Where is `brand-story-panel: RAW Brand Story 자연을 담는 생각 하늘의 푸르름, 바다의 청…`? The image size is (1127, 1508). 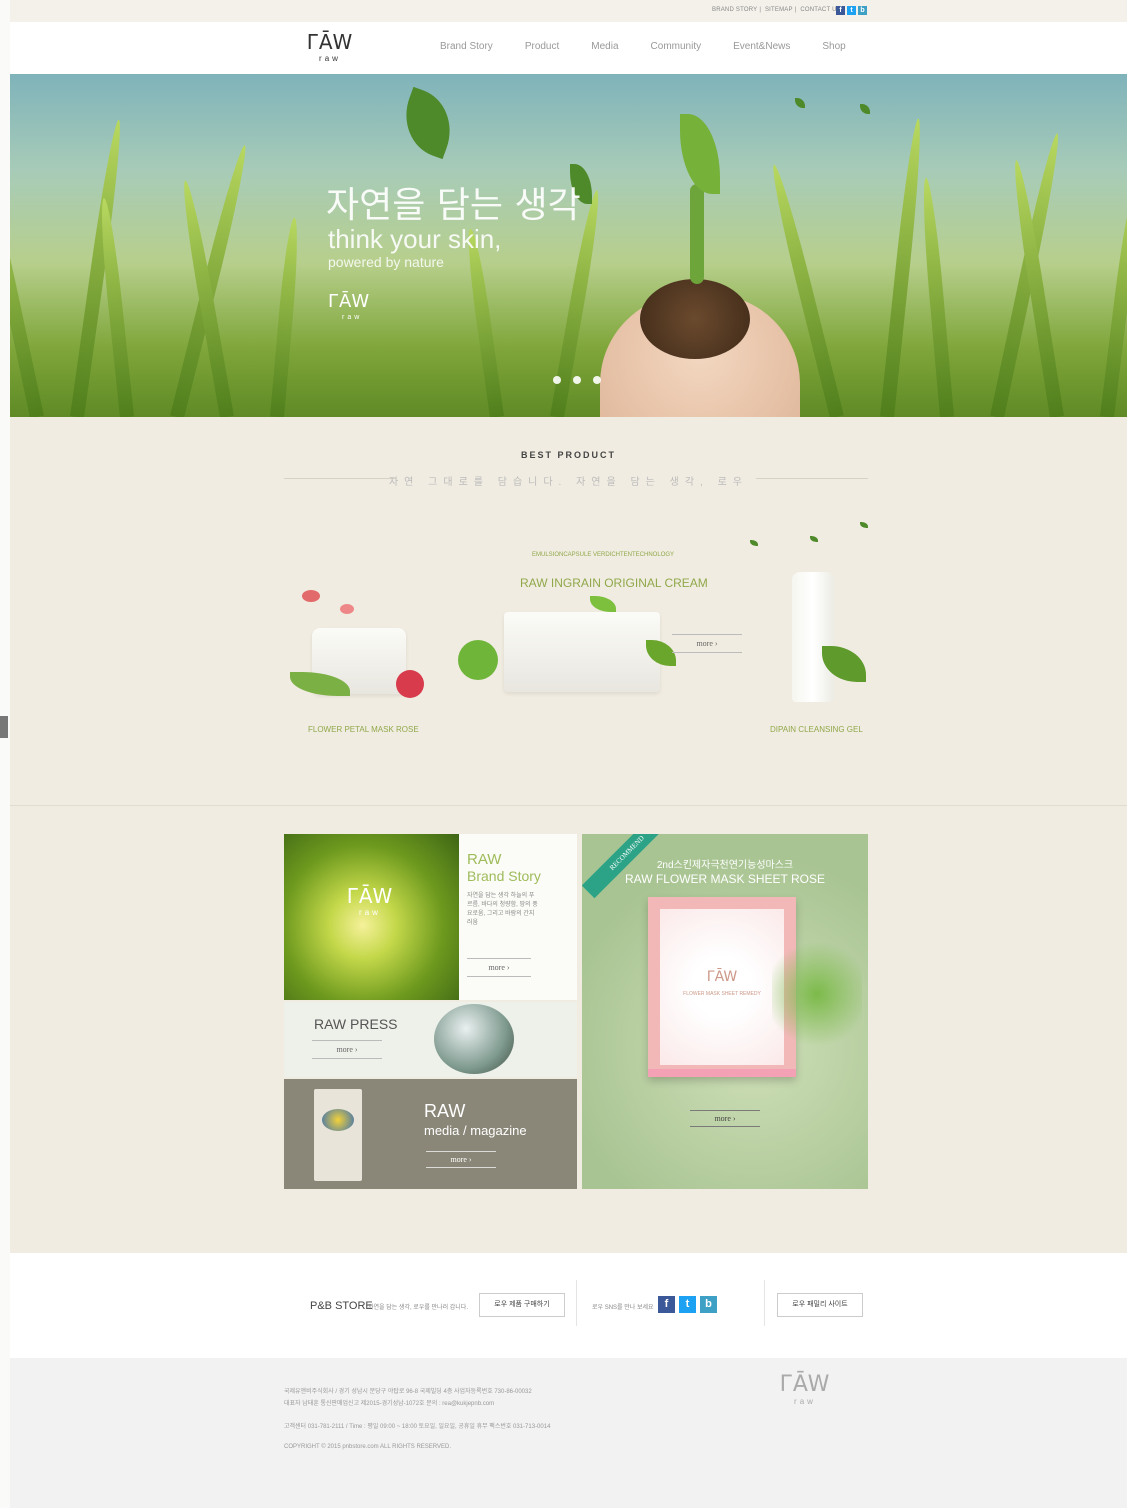
brand-story-panel: RAW Brand Story 자연을 담는 생각 하늘의 푸르름, 바다의 청… is located at coordinates (518, 917).